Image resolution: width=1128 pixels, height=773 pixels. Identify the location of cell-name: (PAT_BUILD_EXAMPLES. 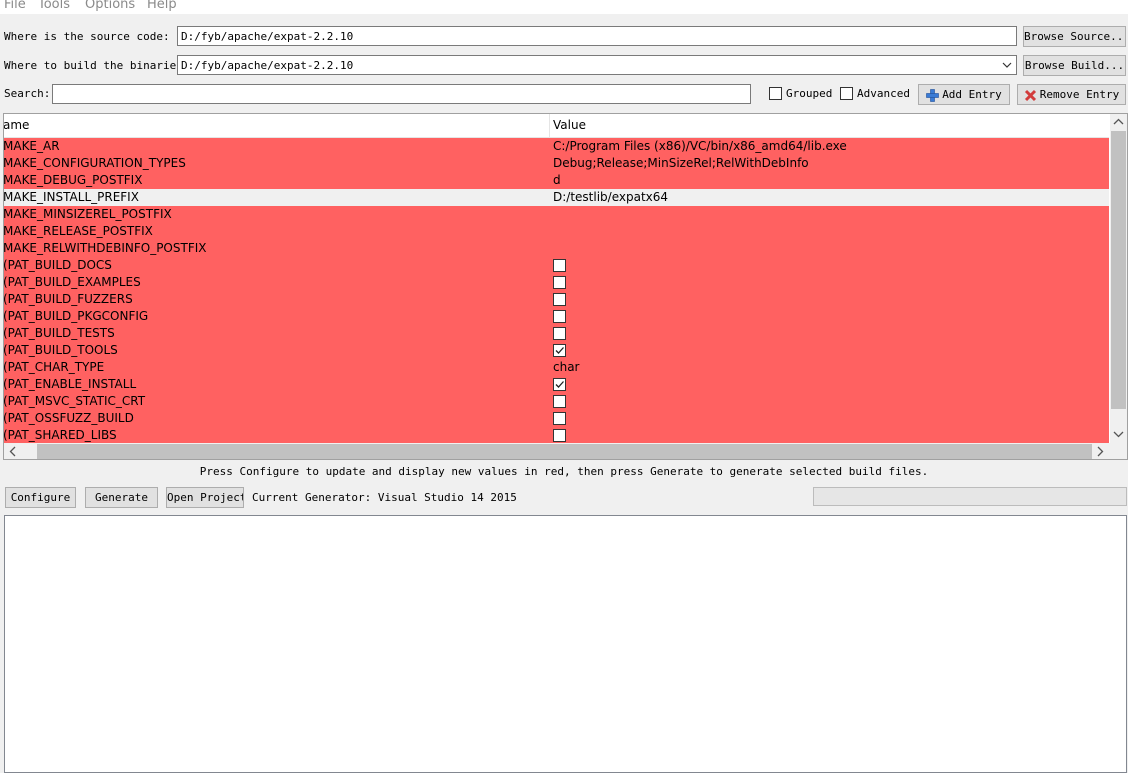
(72, 282).